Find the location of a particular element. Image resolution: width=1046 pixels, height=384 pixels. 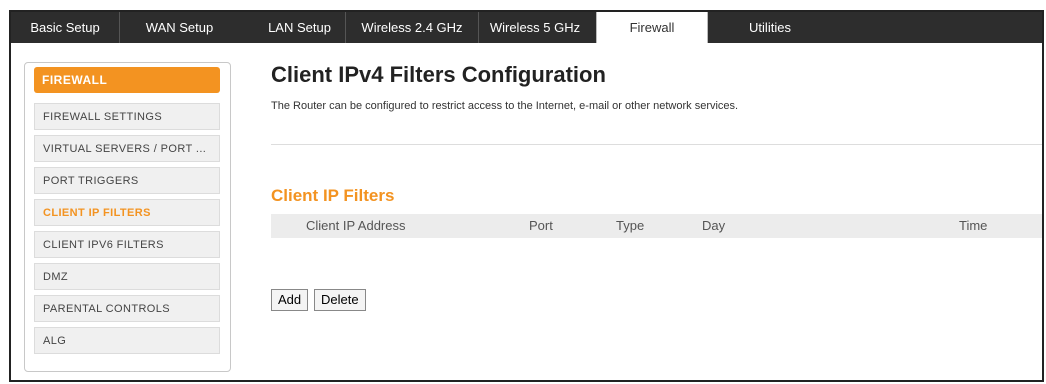

section-title: Client IP Filters is located at coordinates (333, 195).